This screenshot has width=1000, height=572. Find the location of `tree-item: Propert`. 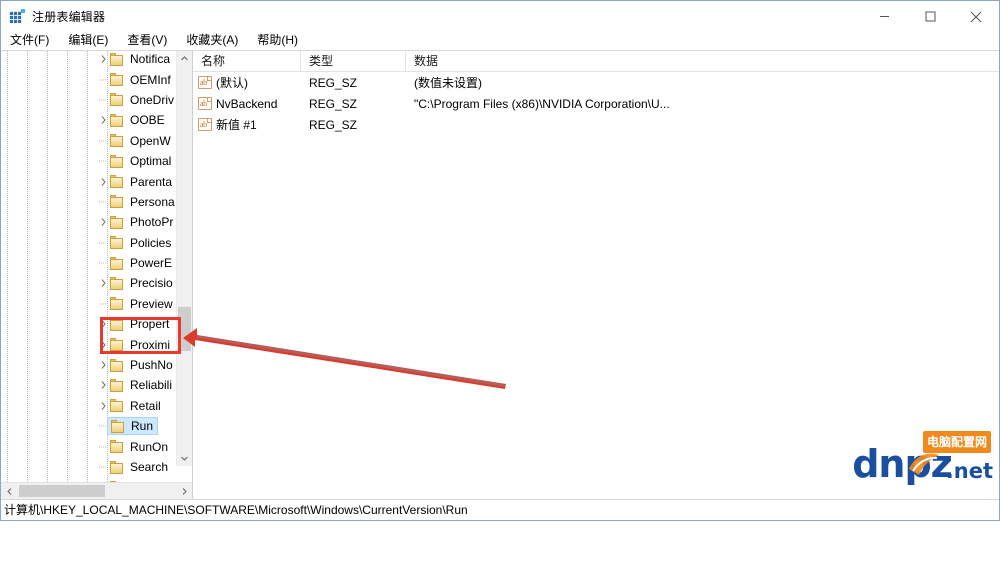

tree-item: Propert is located at coordinates (89, 324).